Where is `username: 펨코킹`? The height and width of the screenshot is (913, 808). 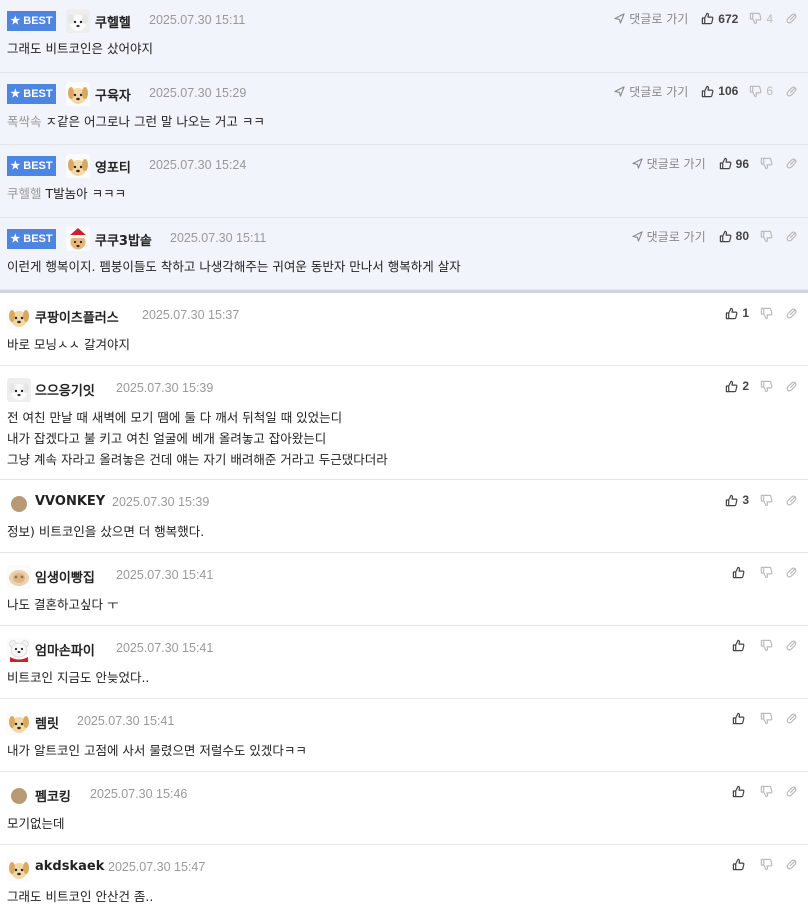
username: 펨코킹 is located at coordinates (53, 795).